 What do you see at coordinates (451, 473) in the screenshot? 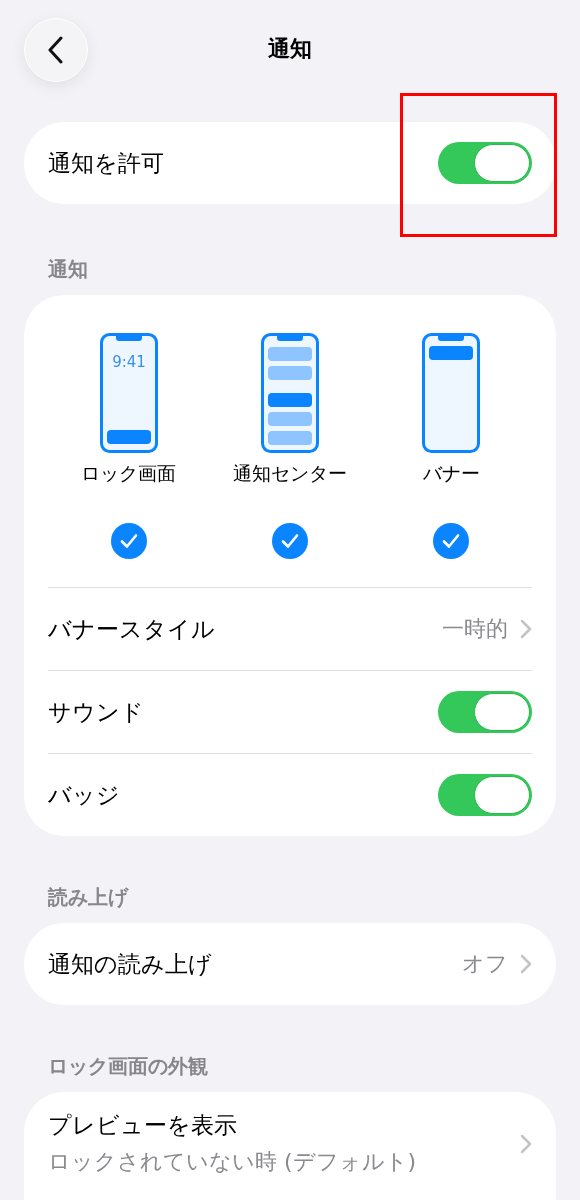
I see `style-label: バナー` at bounding box center [451, 473].